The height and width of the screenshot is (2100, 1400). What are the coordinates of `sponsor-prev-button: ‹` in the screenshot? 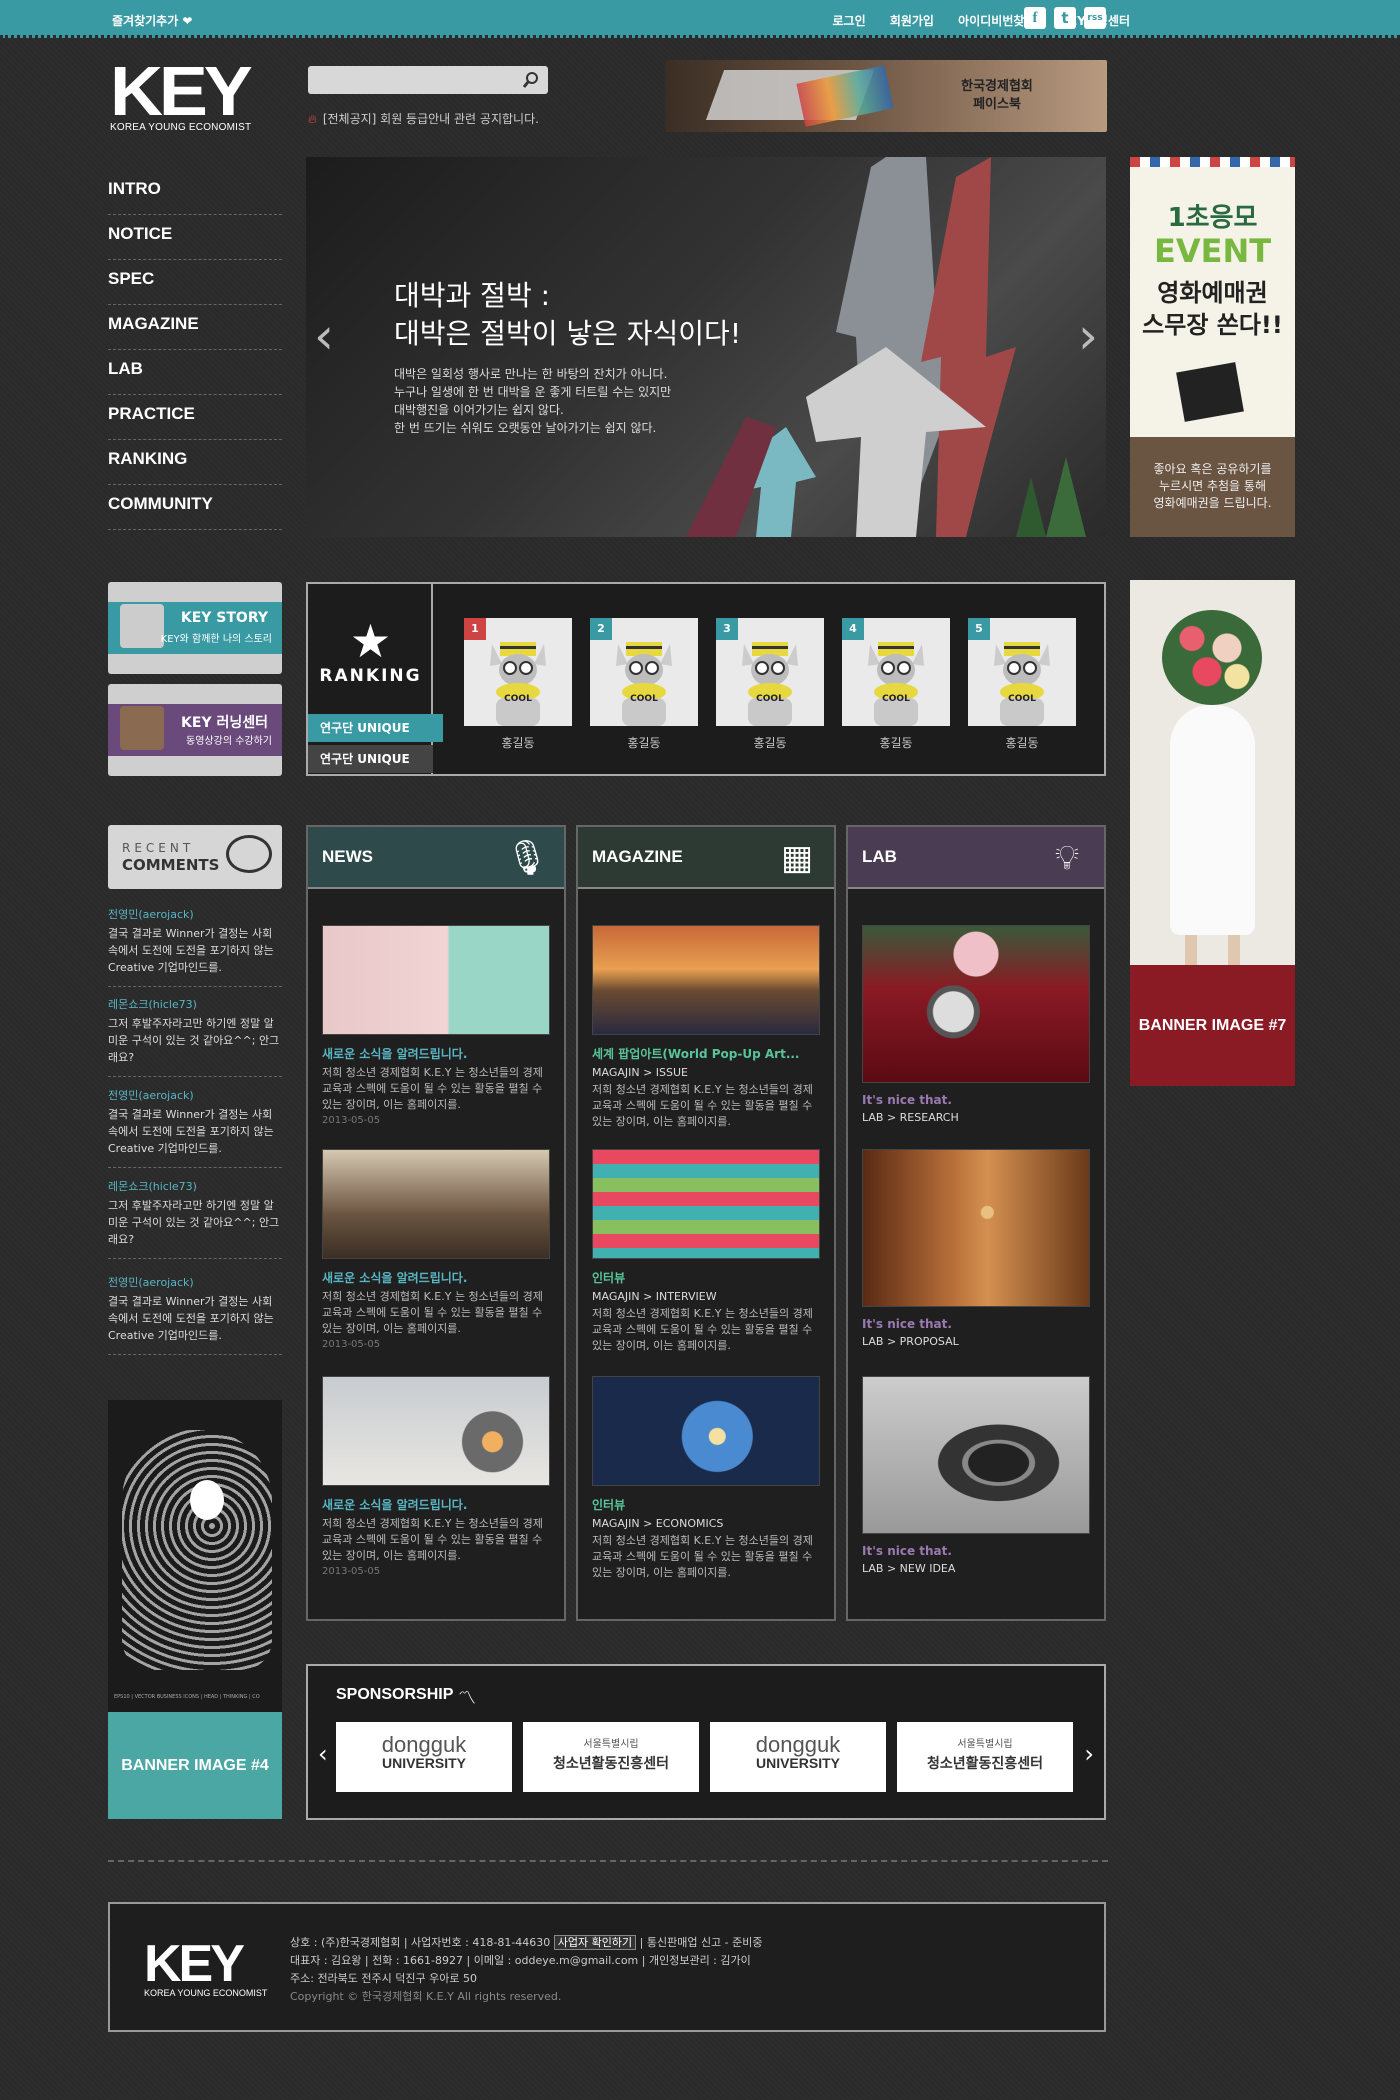 It's located at (323, 1754).